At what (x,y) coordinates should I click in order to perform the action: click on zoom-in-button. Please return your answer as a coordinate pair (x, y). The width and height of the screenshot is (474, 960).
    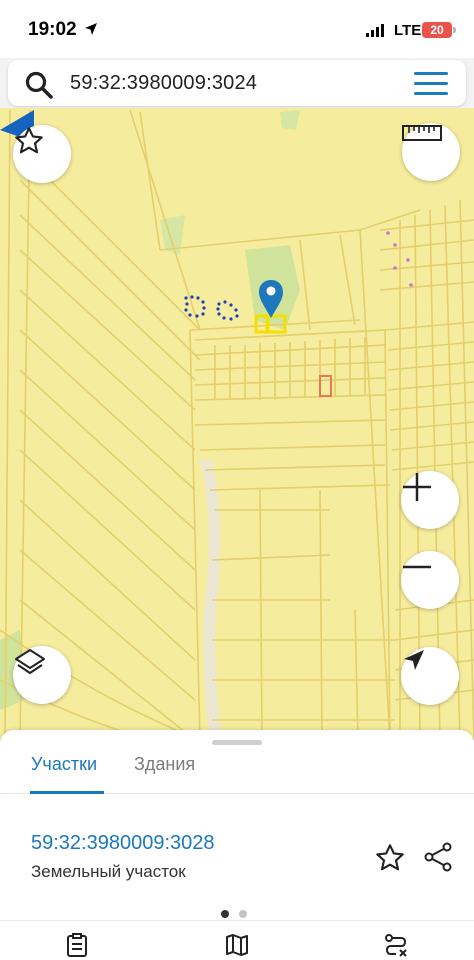
    Looking at the image, I should click on (430, 500).